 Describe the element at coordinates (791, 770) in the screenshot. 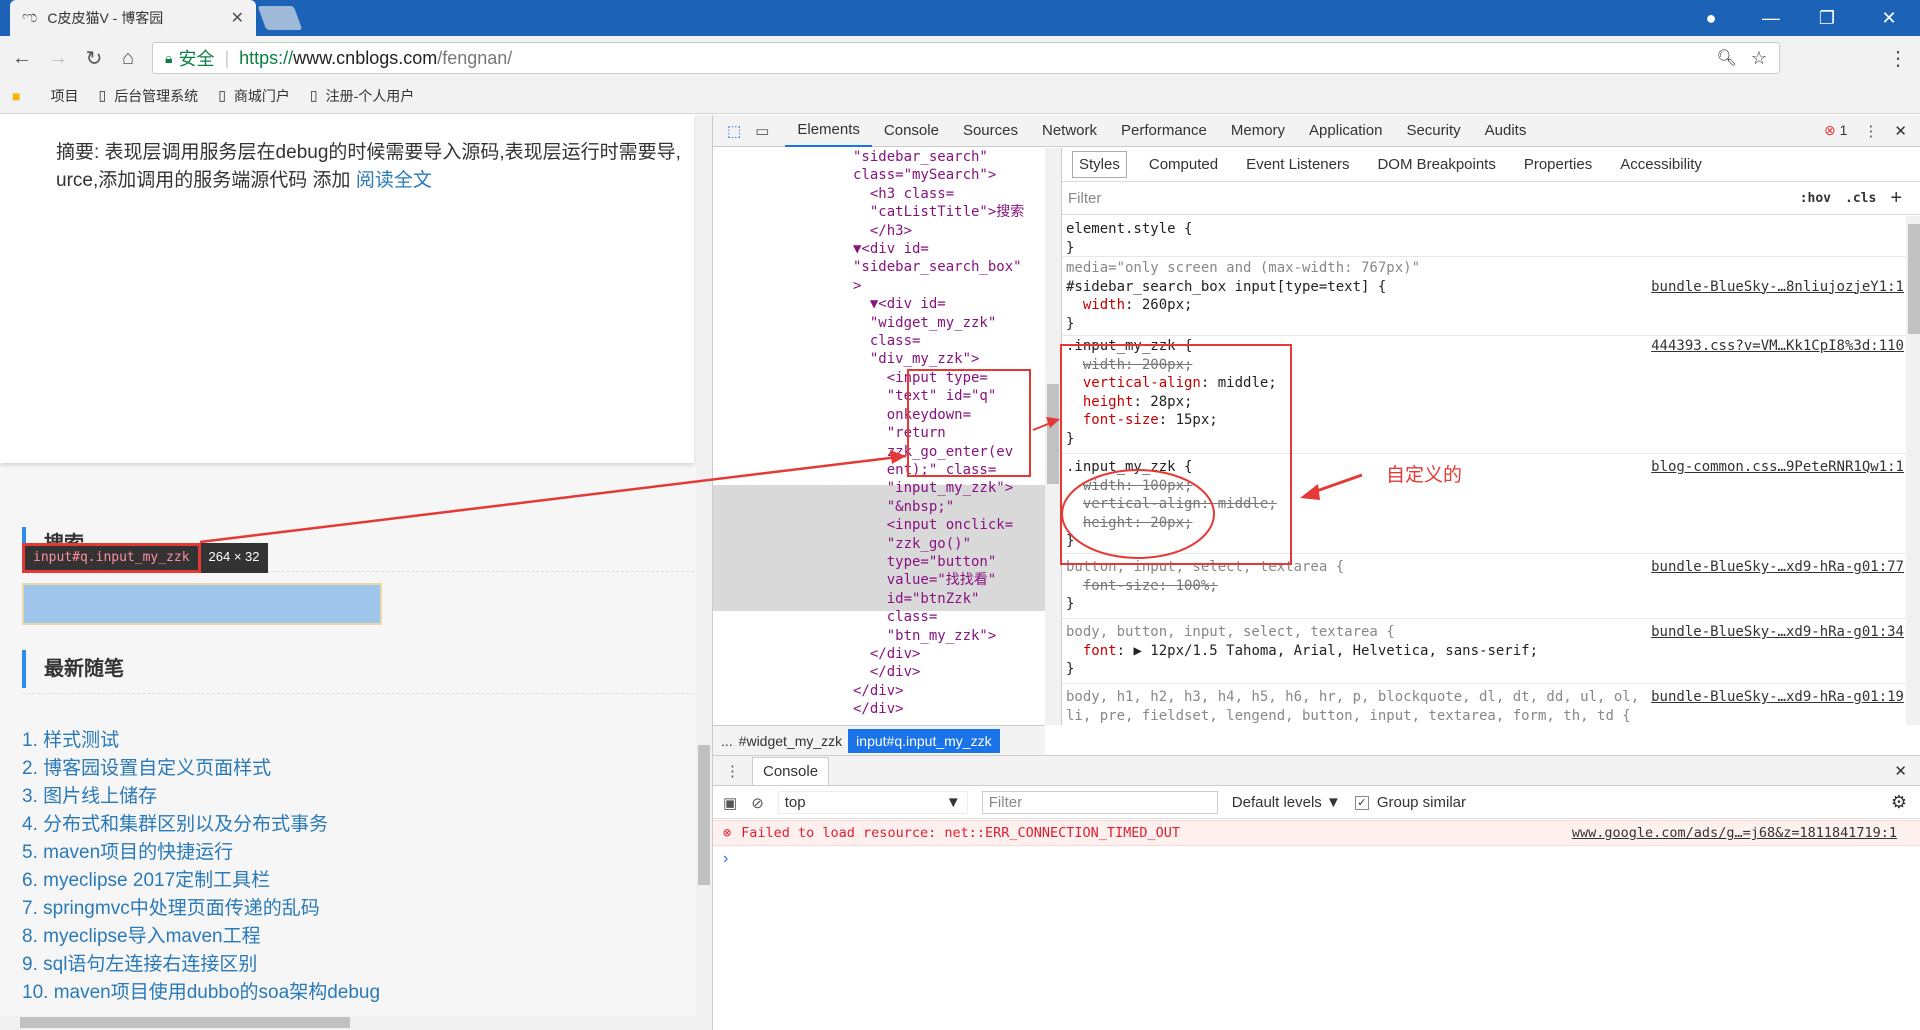

I see `console-tab: Console` at that location.